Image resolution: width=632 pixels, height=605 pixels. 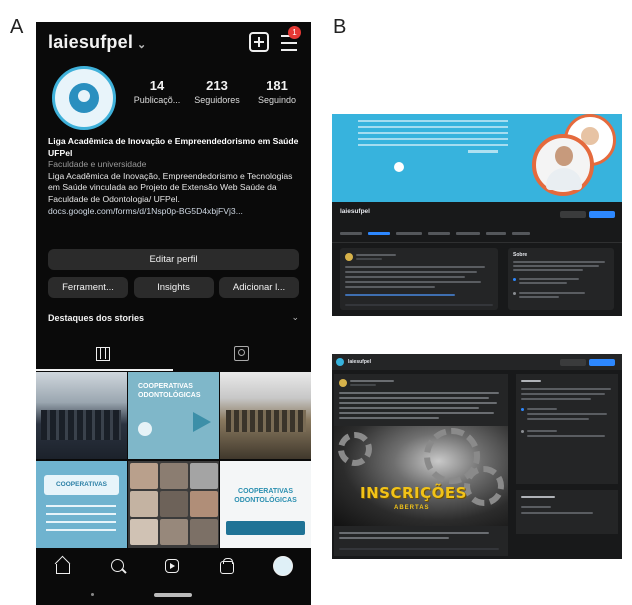 I want to click on tab-tagged, so click(x=242, y=354).